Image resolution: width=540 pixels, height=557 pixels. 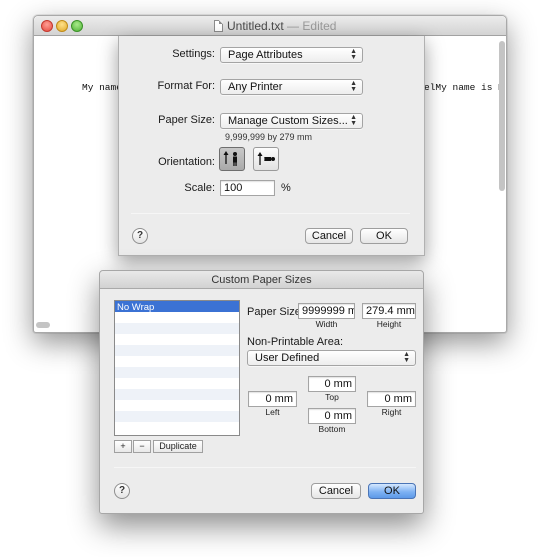 I want to click on width-input: 9999999 mm, so click(x=326, y=311).